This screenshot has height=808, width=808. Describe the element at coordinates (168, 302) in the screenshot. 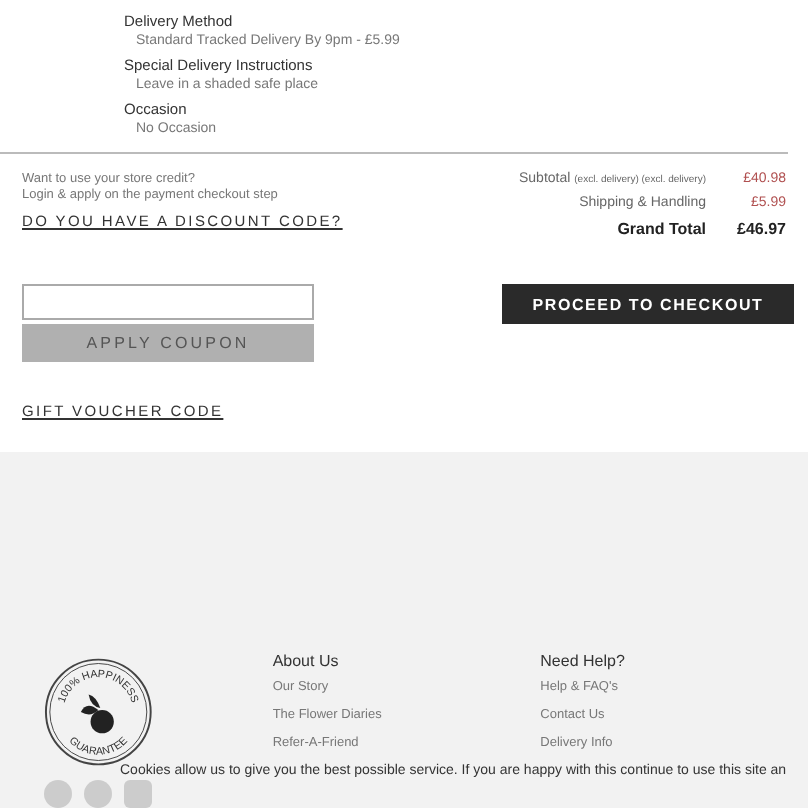

I see `coupon-input-field` at that location.